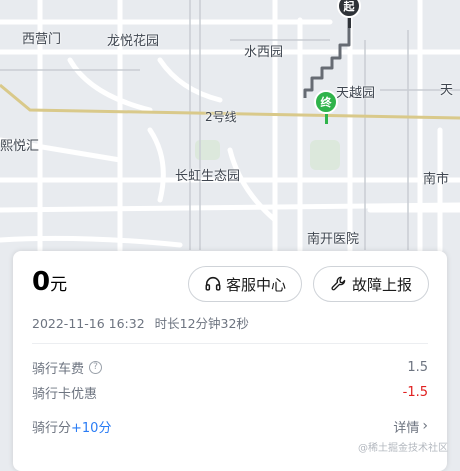 This screenshot has height=471, width=460. Describe the element at coordinates (349, 9) in the screenshot. I see `start-marker-label: 起` at that location.